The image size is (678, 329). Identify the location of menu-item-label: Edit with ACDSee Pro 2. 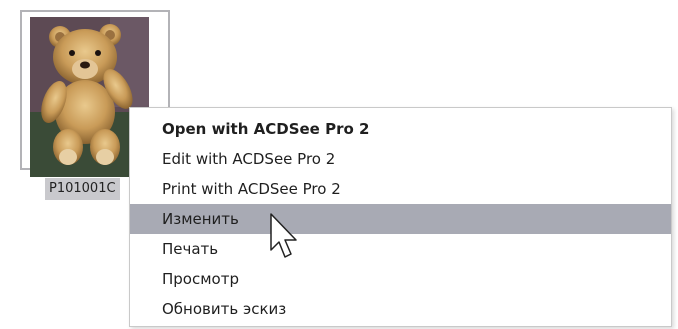
(249, 159).